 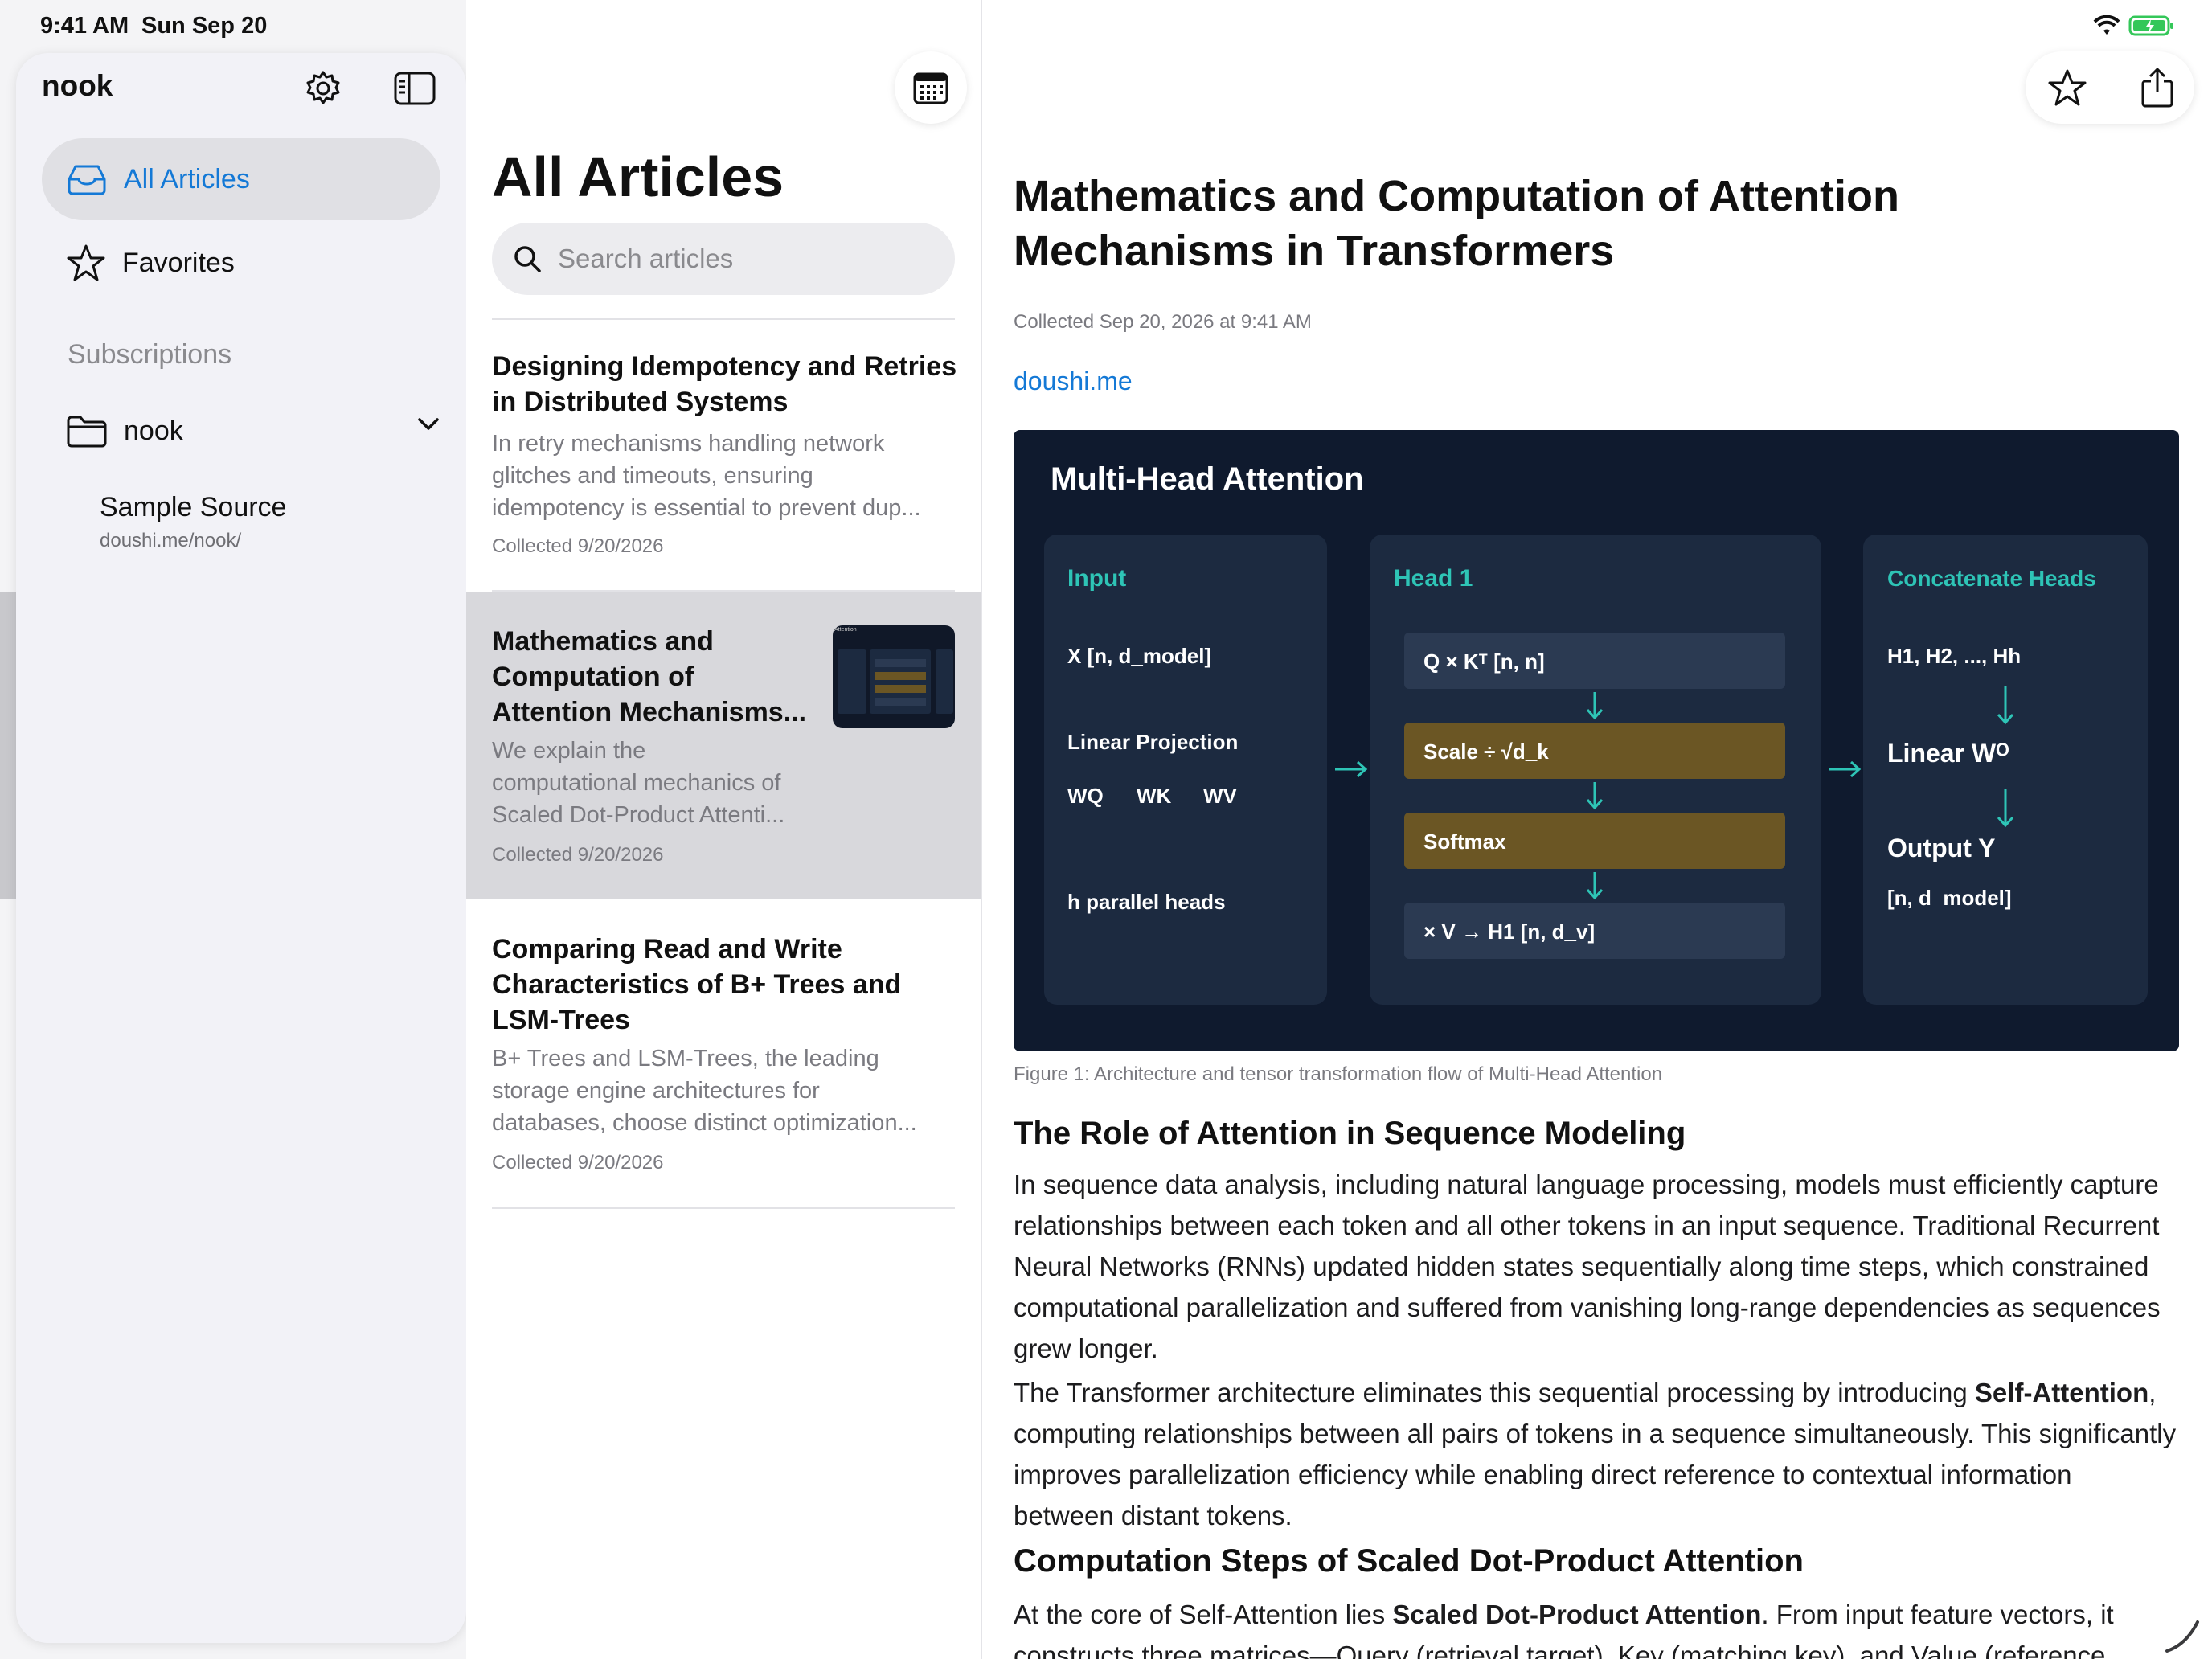 What do you see at coordinates (1484, 661) in the screenshot?
I see `head-step-1: Q × Kᵀ [n, n]` at bounding box center [1484, 661].